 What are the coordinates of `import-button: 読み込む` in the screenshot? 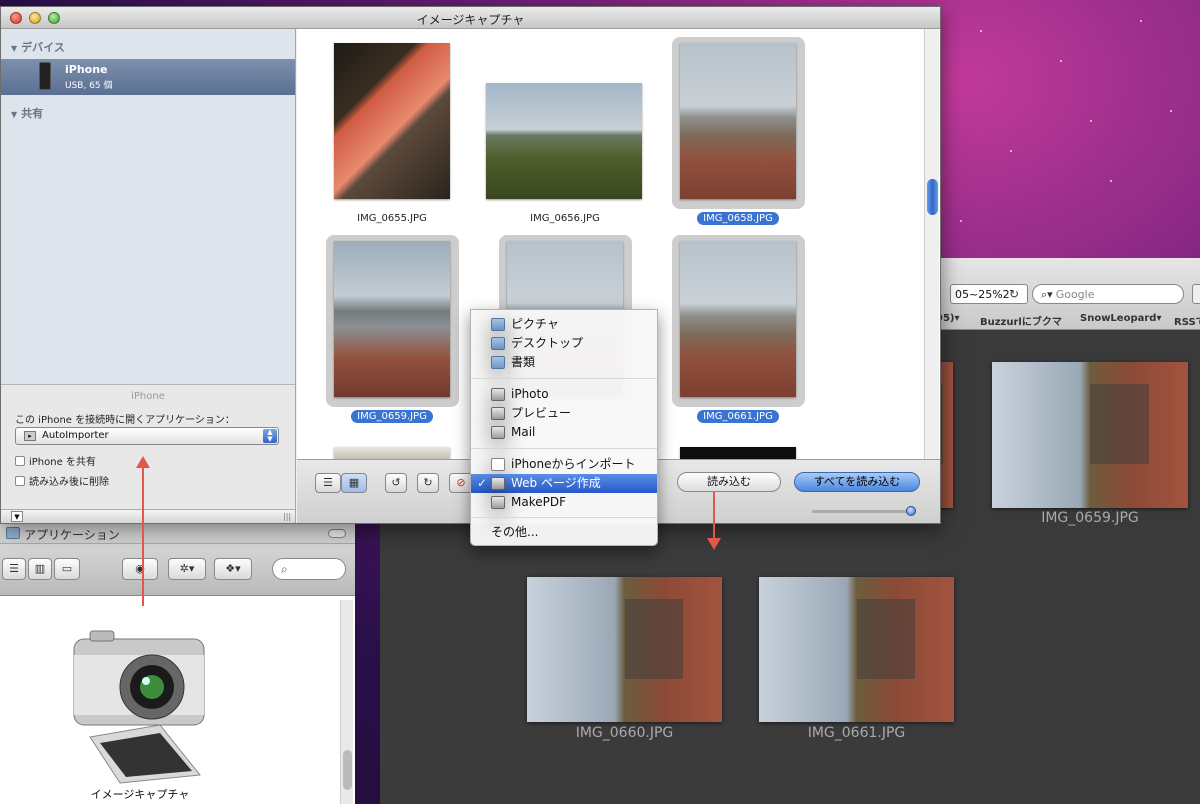 It's located at (729, 482).